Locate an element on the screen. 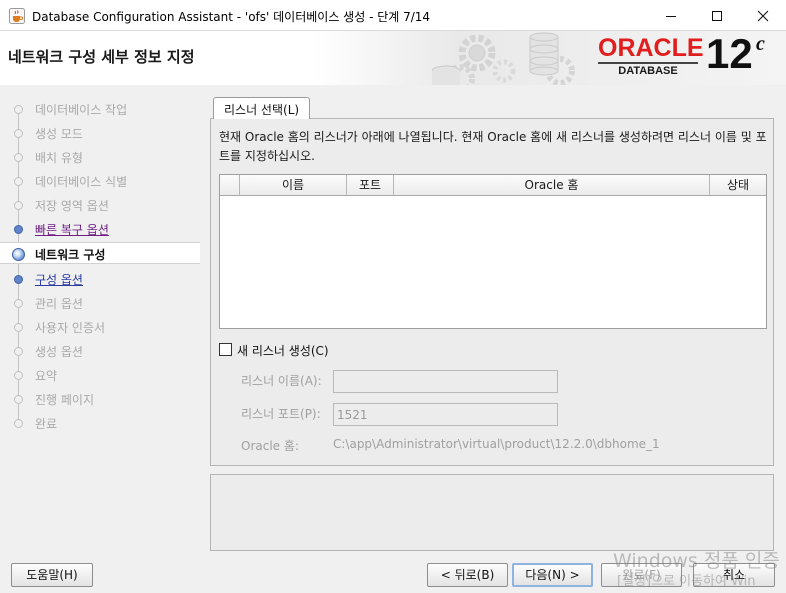 This screenshot has height=593, width=786. java-cup-icon is located at coordinates (17, 16).